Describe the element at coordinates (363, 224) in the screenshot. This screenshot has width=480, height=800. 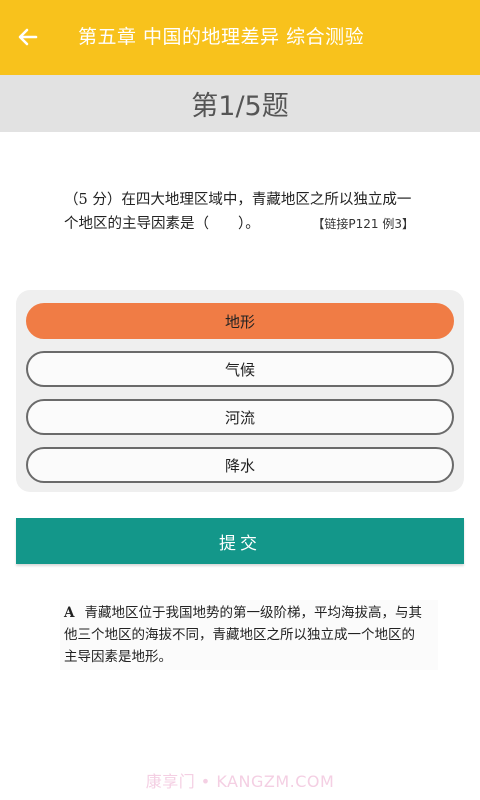
I see `question-reference: 【链接P121 例3】` at that location.